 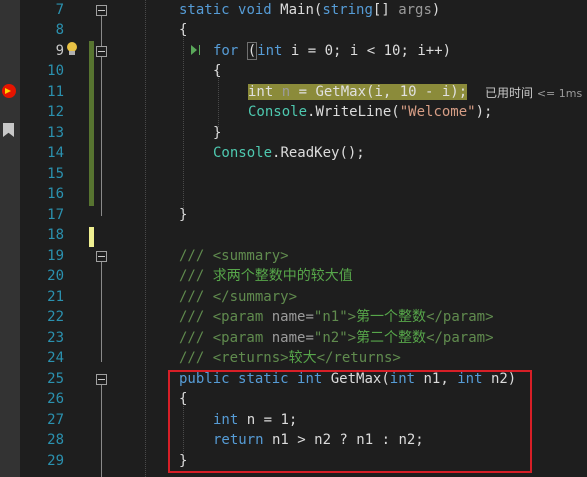 What do you see at coordinates (266, 276) in the screenshot?
I see `code-line-doc-comment: /// 求两个整数中的较大值` at bounding box center [266, 276].